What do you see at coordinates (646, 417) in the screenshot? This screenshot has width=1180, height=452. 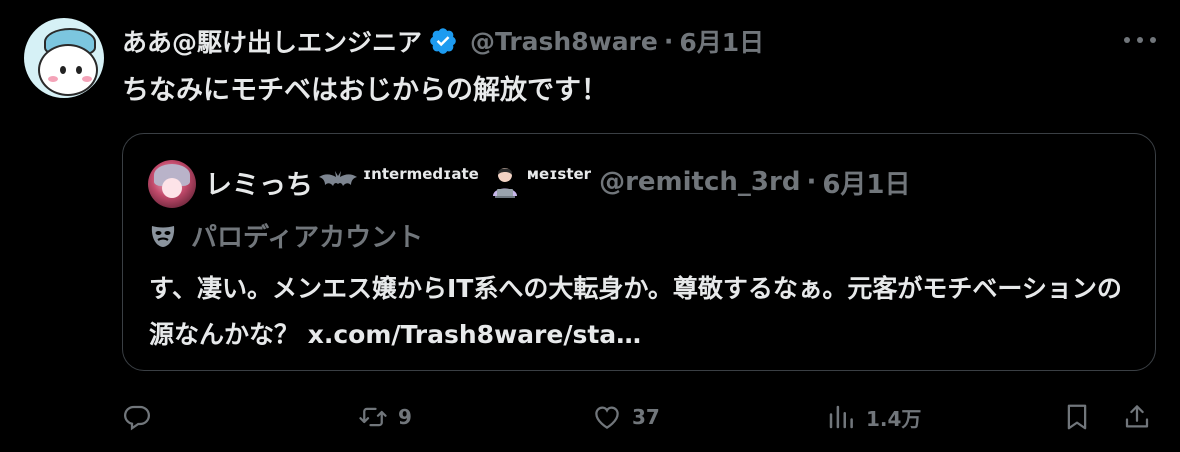 I see `like-count: 37` at bounding box center [646, 417].